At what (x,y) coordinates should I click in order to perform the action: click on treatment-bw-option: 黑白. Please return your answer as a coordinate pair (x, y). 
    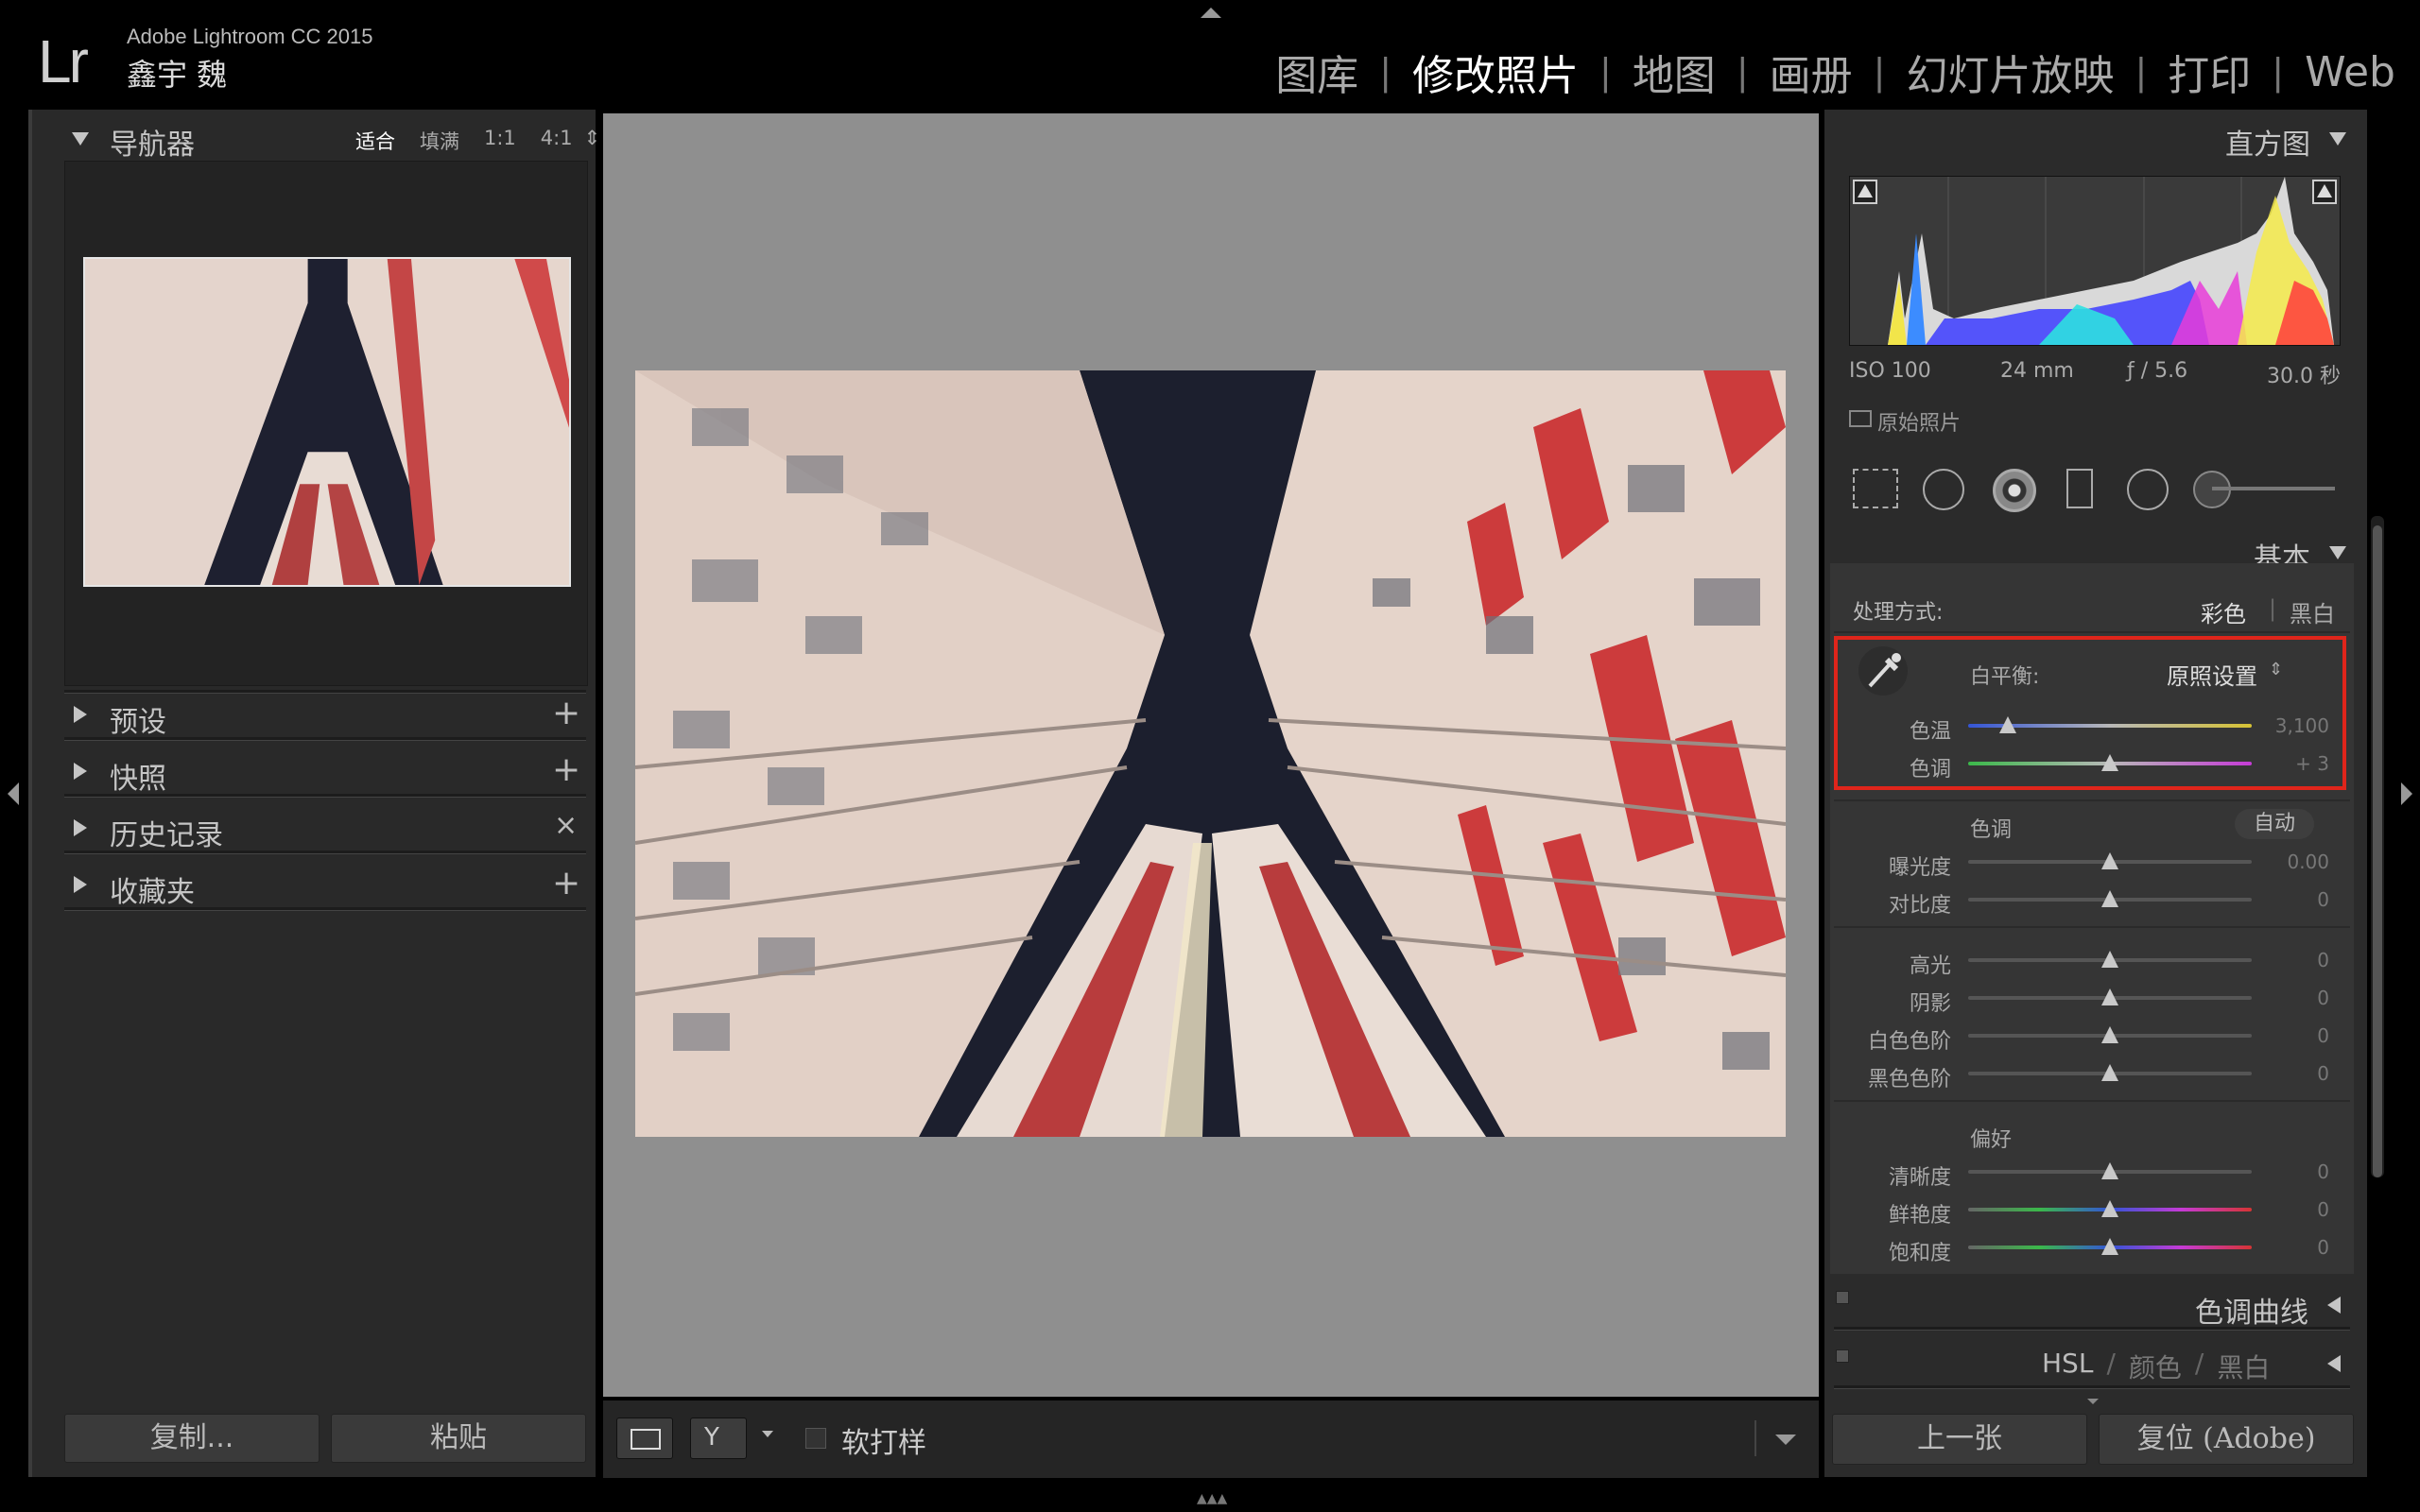
    Looking at the image, I should click on (2312, 611).